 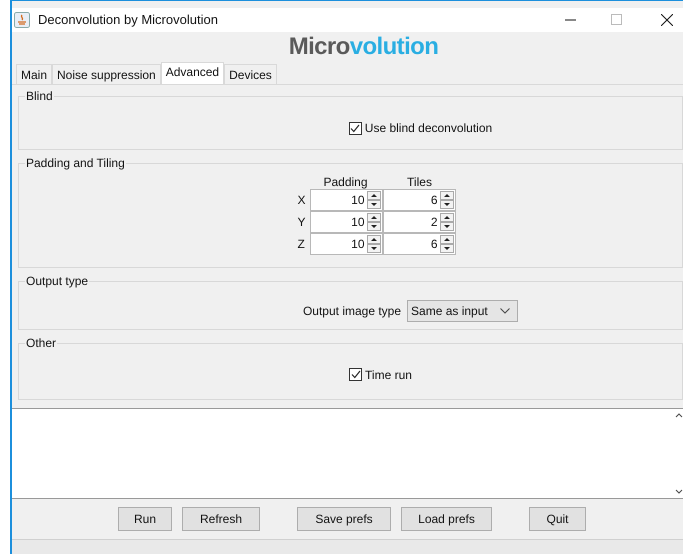 I want to click on action-button: Quit, so click(x=557, y=519).